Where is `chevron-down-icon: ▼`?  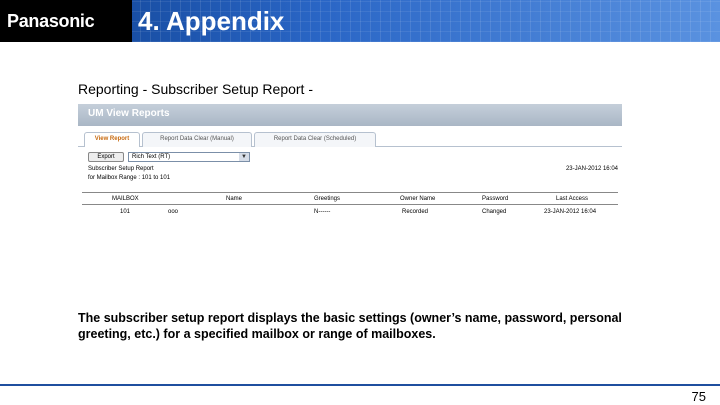 chevron-down-icon: ▼ is located at coordinates (244, 157).